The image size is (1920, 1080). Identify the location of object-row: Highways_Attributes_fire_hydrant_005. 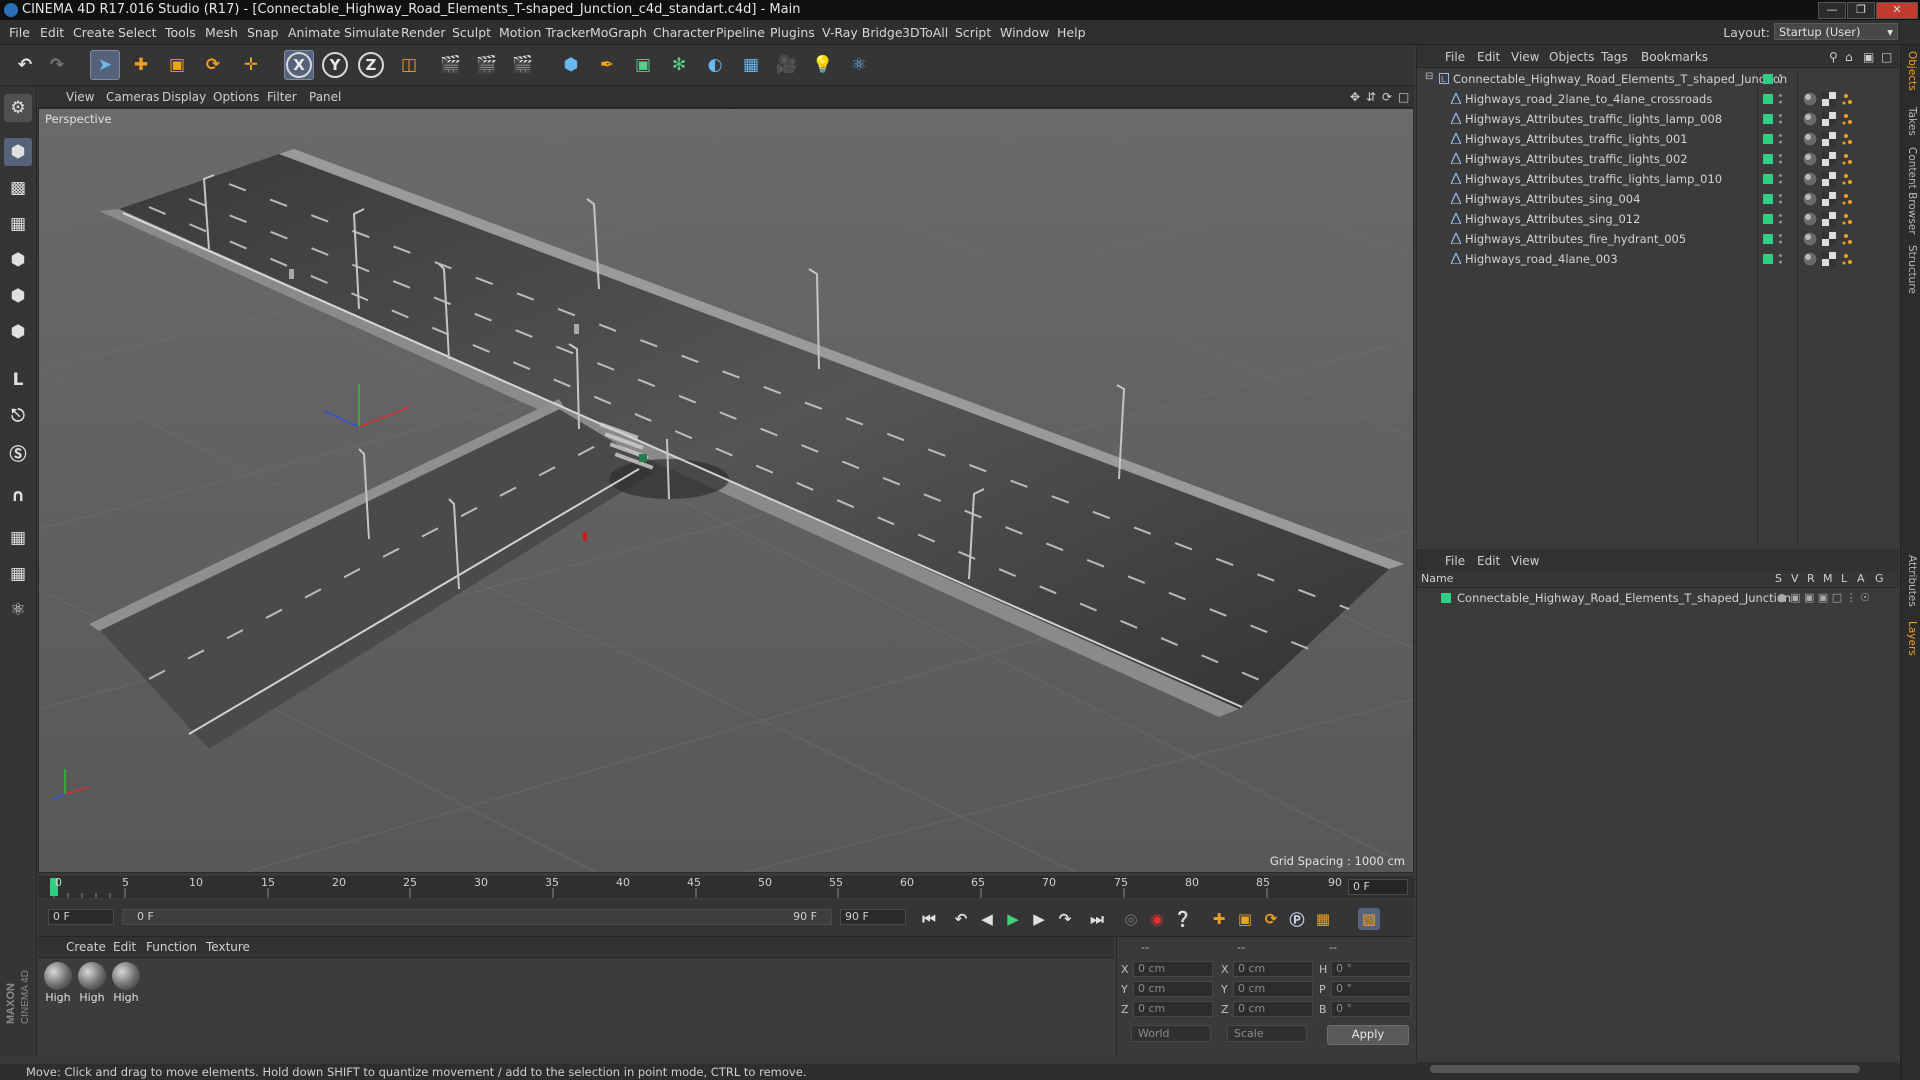
(1658, 239).